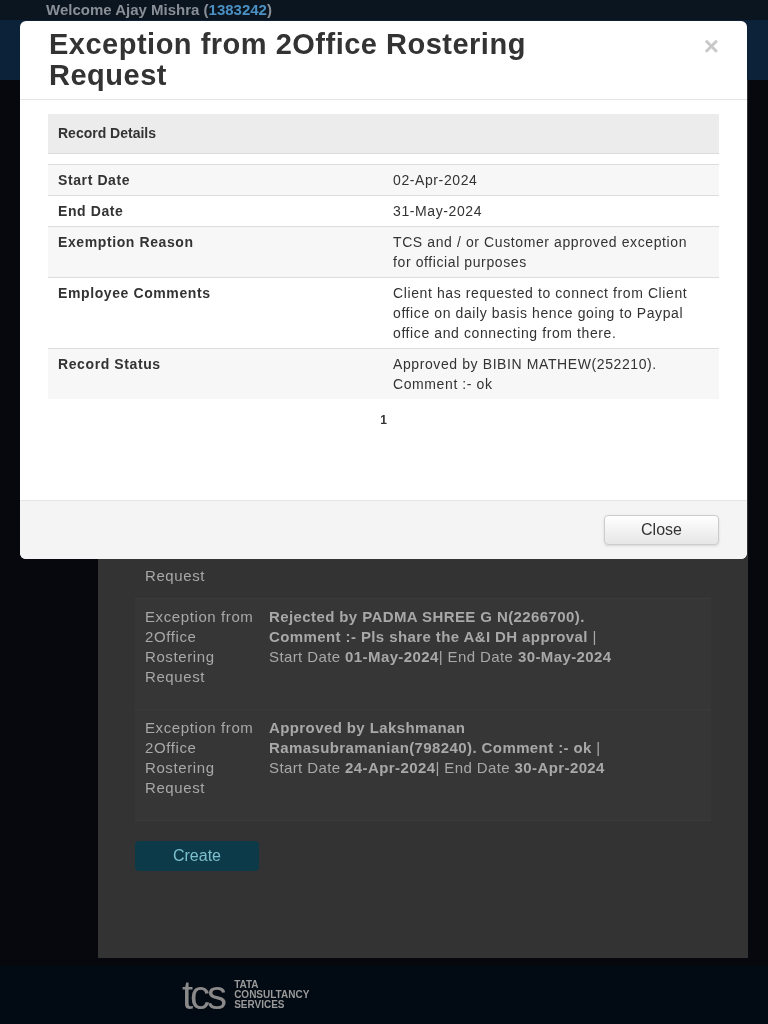 Image resolution: width=768 pixels, height=1024 pixels. Describe the element at coordinates (438, 211) in the screenshot. I see `detail-value: 31-May-2024` at that location.